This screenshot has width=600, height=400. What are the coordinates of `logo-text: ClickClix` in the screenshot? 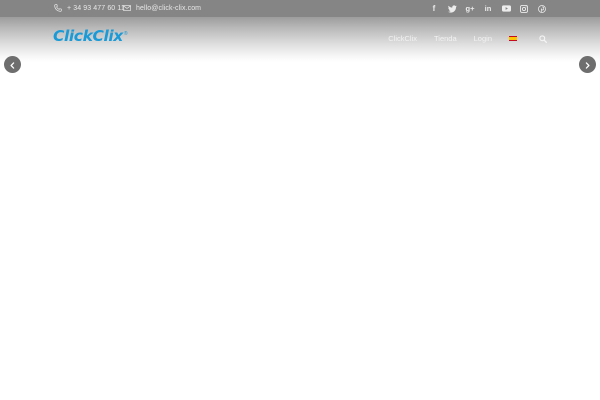 It's located at (88, 36).